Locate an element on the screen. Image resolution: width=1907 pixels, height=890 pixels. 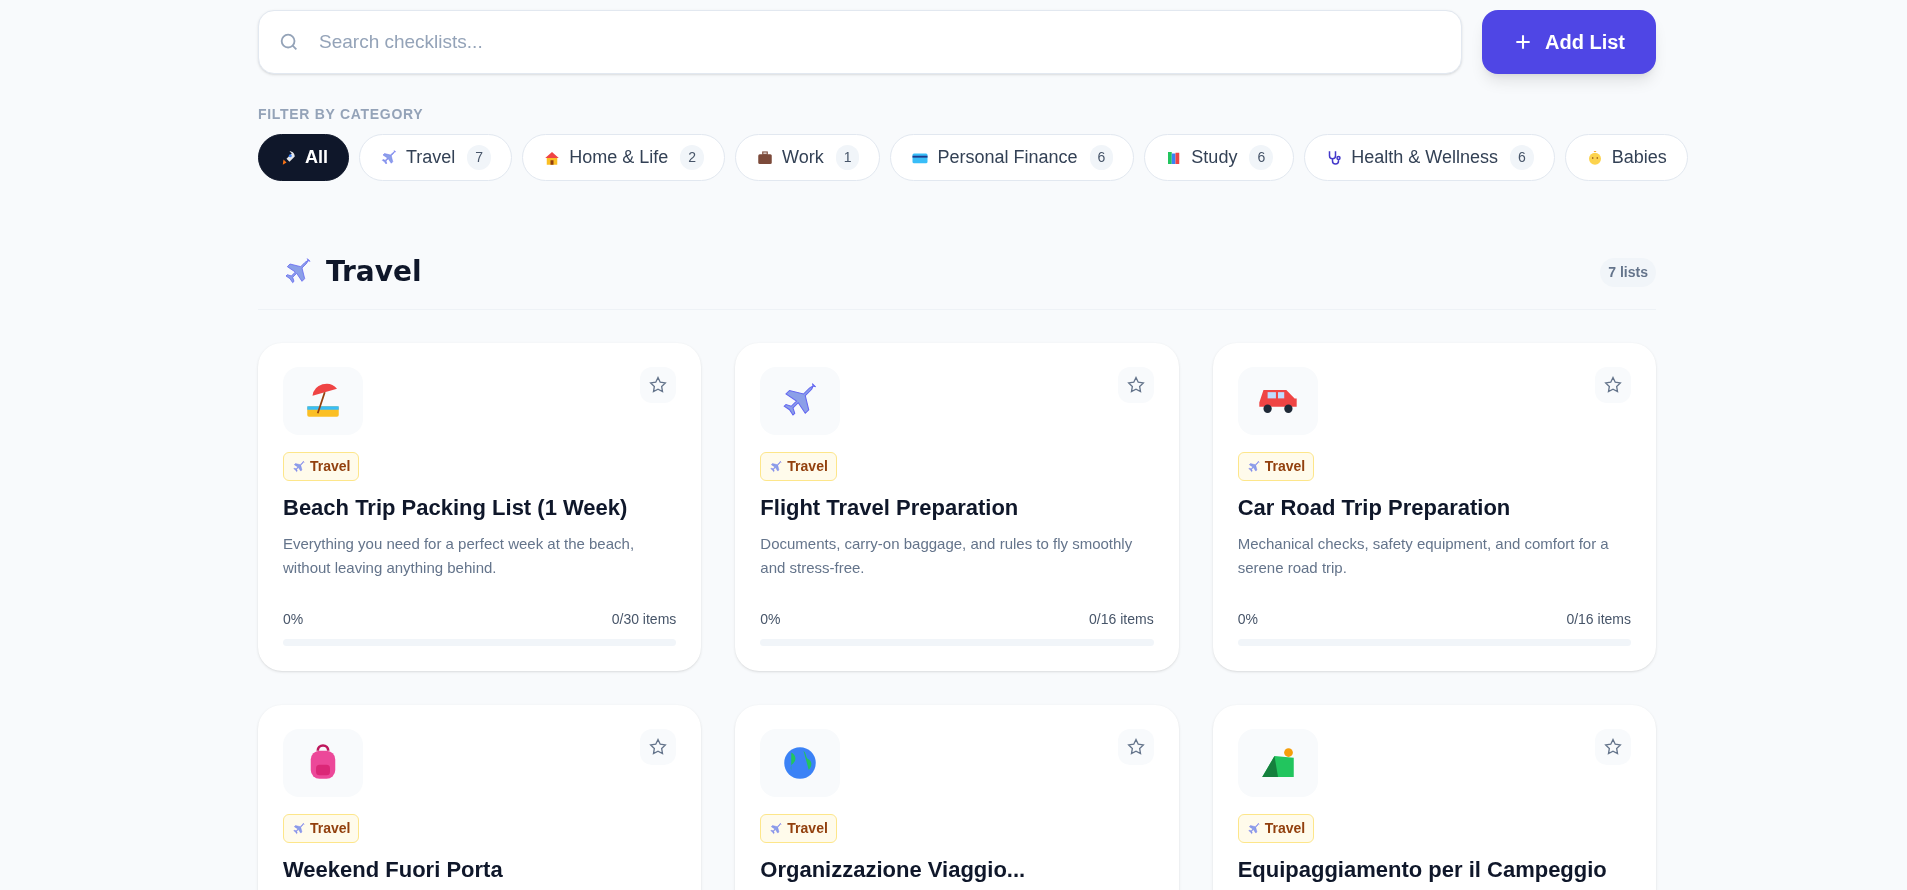
category-chip: Work 1 is located at coordinates (808, 157).